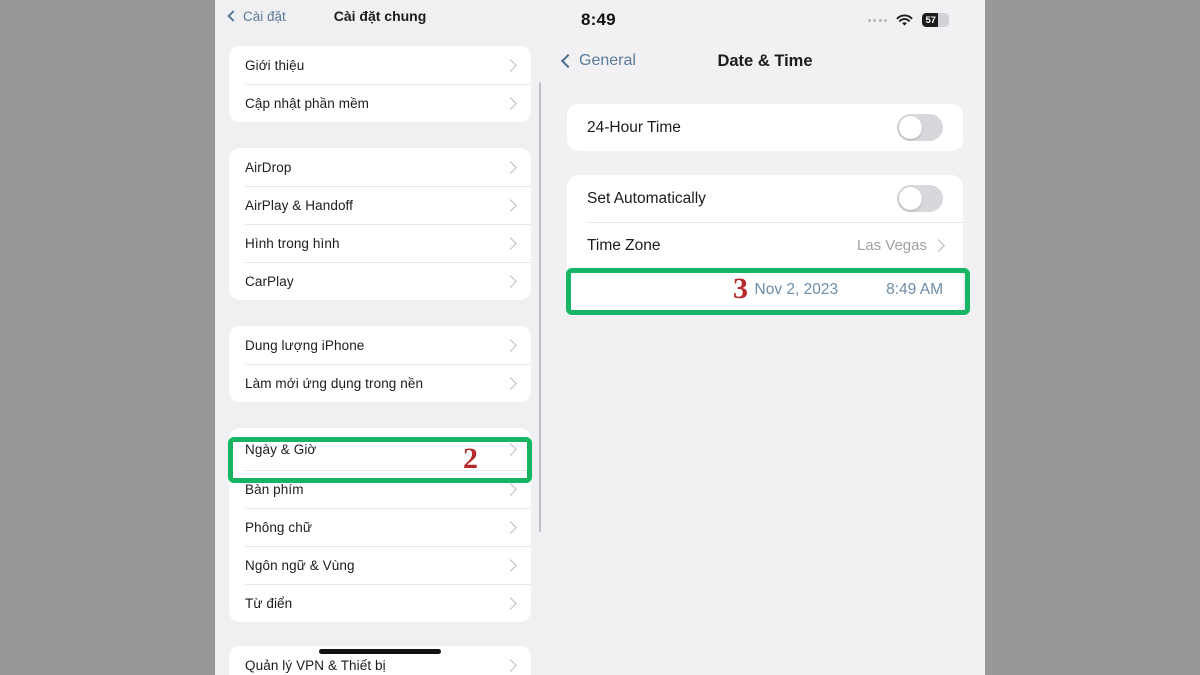 The image size is (1200, 675). Describe the element at coordinates (380, 345) in the screenshot. I see `sidebar-item-dung-luong-iphone: Dung lượng iPhone` at that location.